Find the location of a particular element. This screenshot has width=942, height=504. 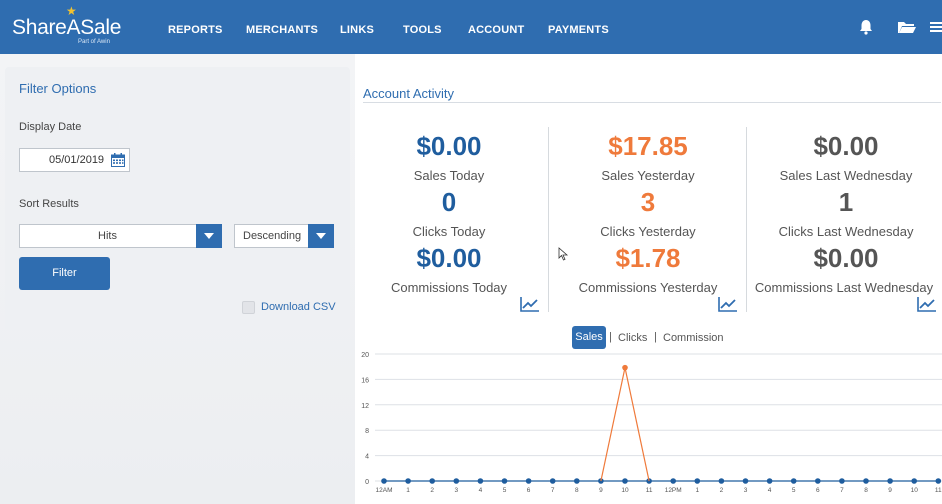

nav-merchants: MERCHANTS is located at coordinates (282, 30).